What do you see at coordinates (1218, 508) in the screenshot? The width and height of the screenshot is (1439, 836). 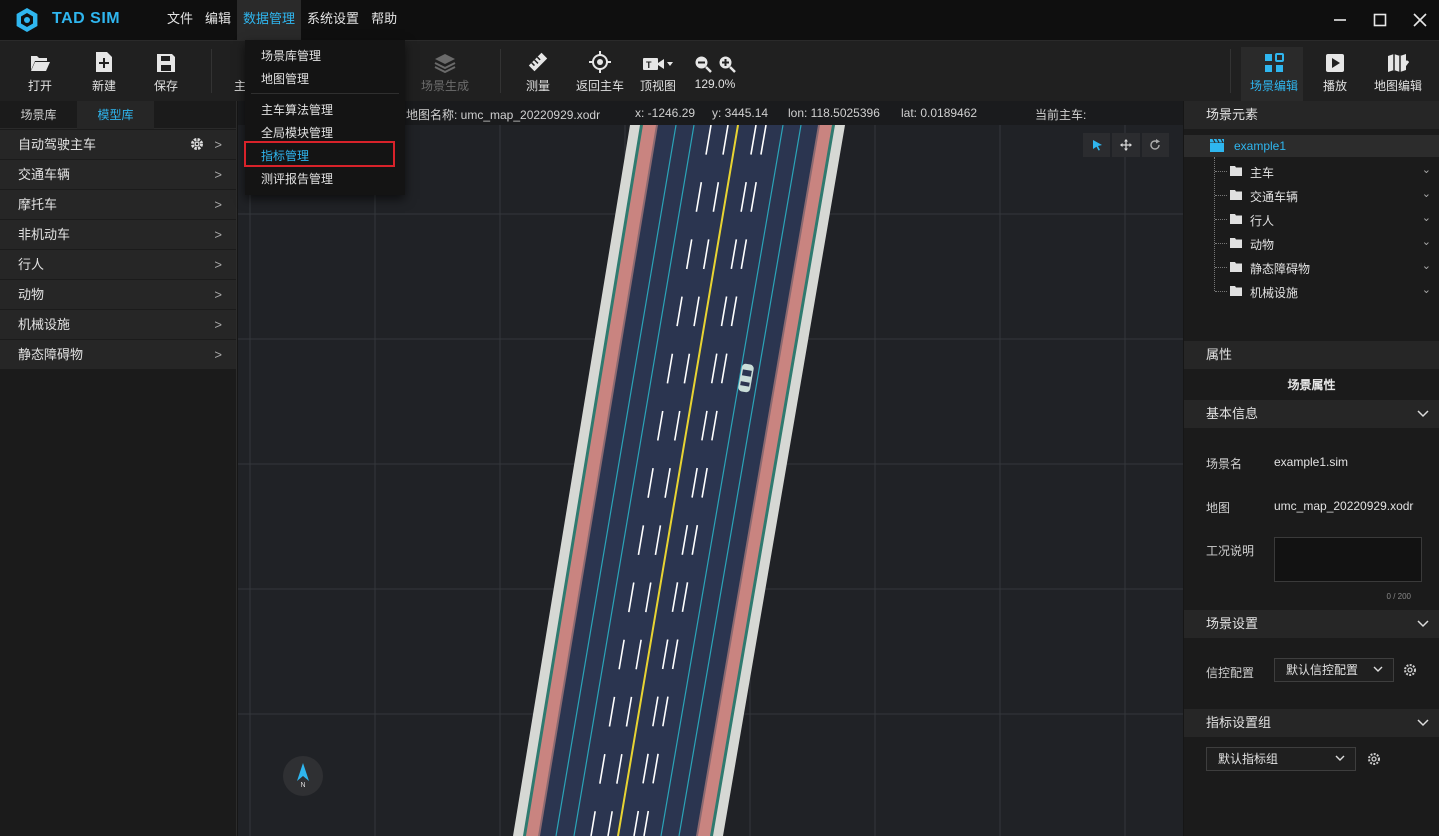 I see `map-label: 地图` at bounding box center [1218, 508].